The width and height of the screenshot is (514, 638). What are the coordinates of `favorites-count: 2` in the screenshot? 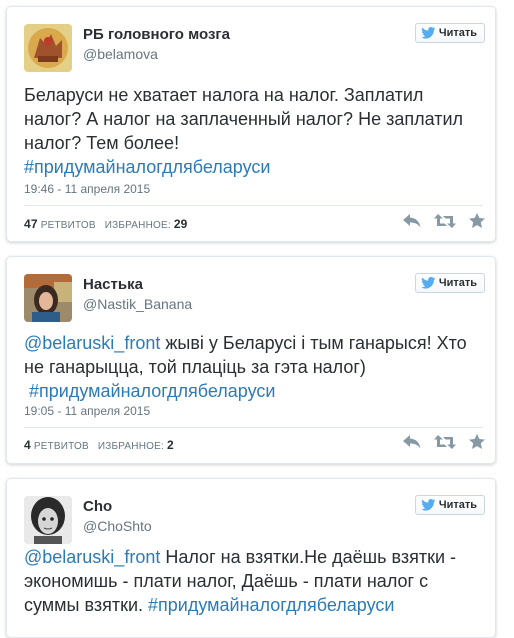 It's located at (170, 445).